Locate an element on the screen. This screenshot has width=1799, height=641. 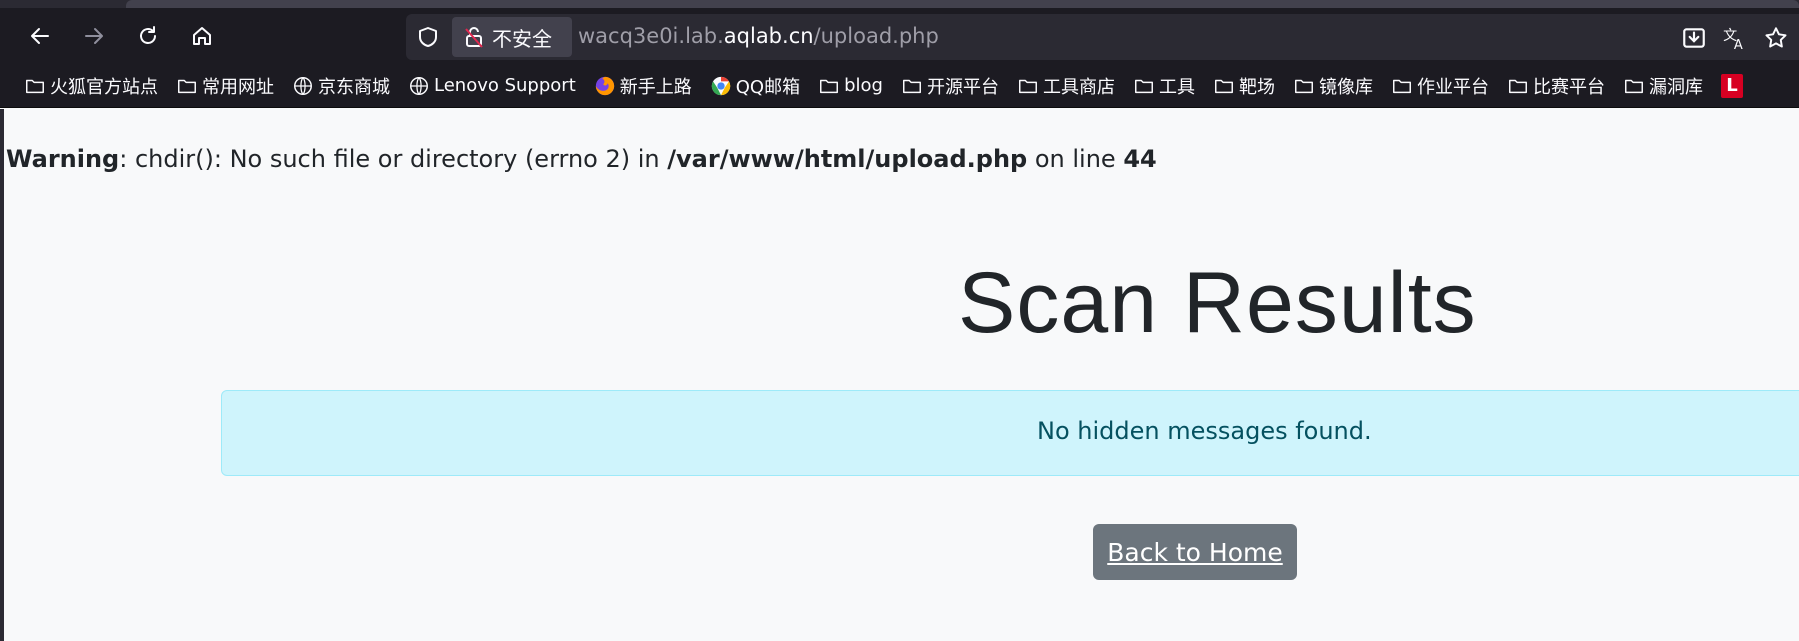
broken-lock-icon is located at coordinates (474, 37).